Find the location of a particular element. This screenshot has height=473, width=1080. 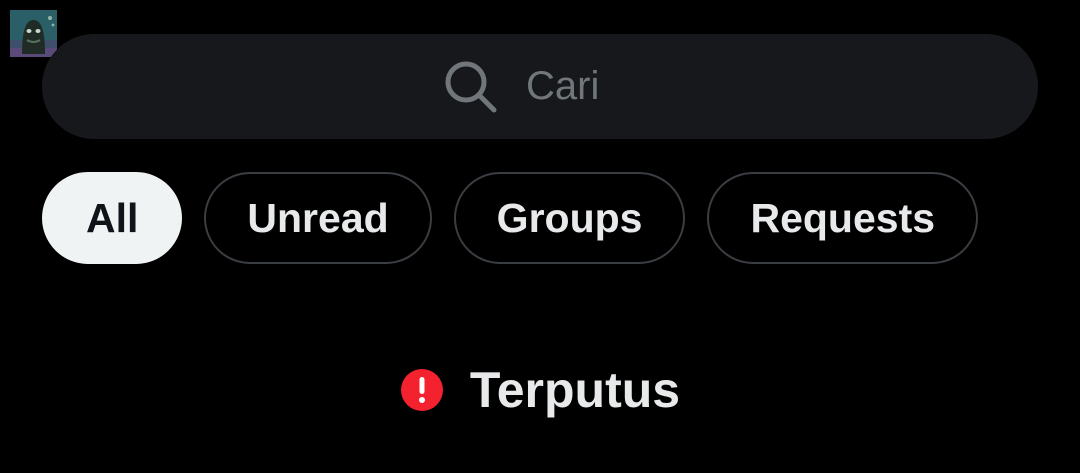

filter-unread: Unread is located at coordinates (318, 218).